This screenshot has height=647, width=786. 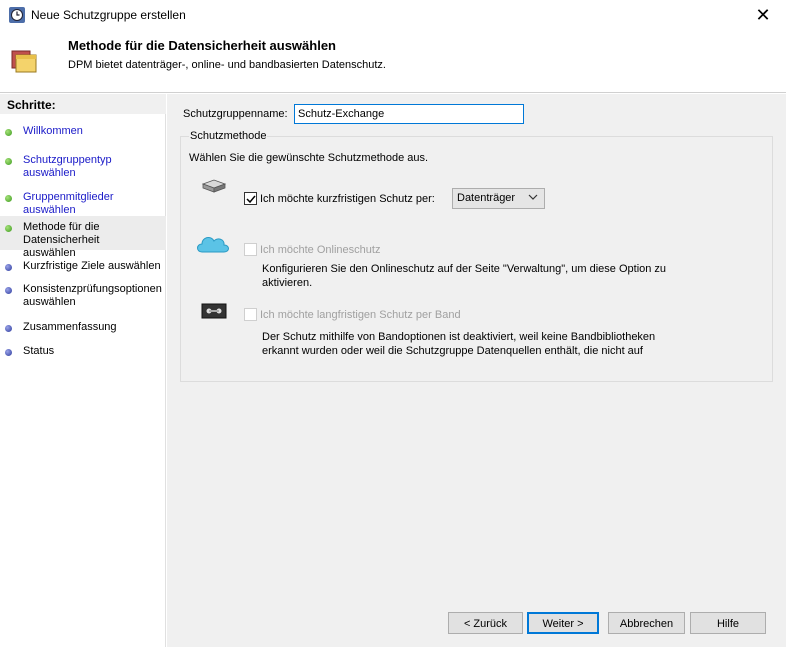 What do you see at coordinates (485, 623) in the screenshot?
I see `back-button: < Zurück` at bounding box center [485, 623].